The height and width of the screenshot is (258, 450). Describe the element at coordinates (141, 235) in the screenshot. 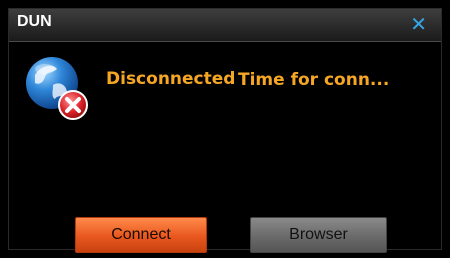

I see `connect-button: Connect` at that location.